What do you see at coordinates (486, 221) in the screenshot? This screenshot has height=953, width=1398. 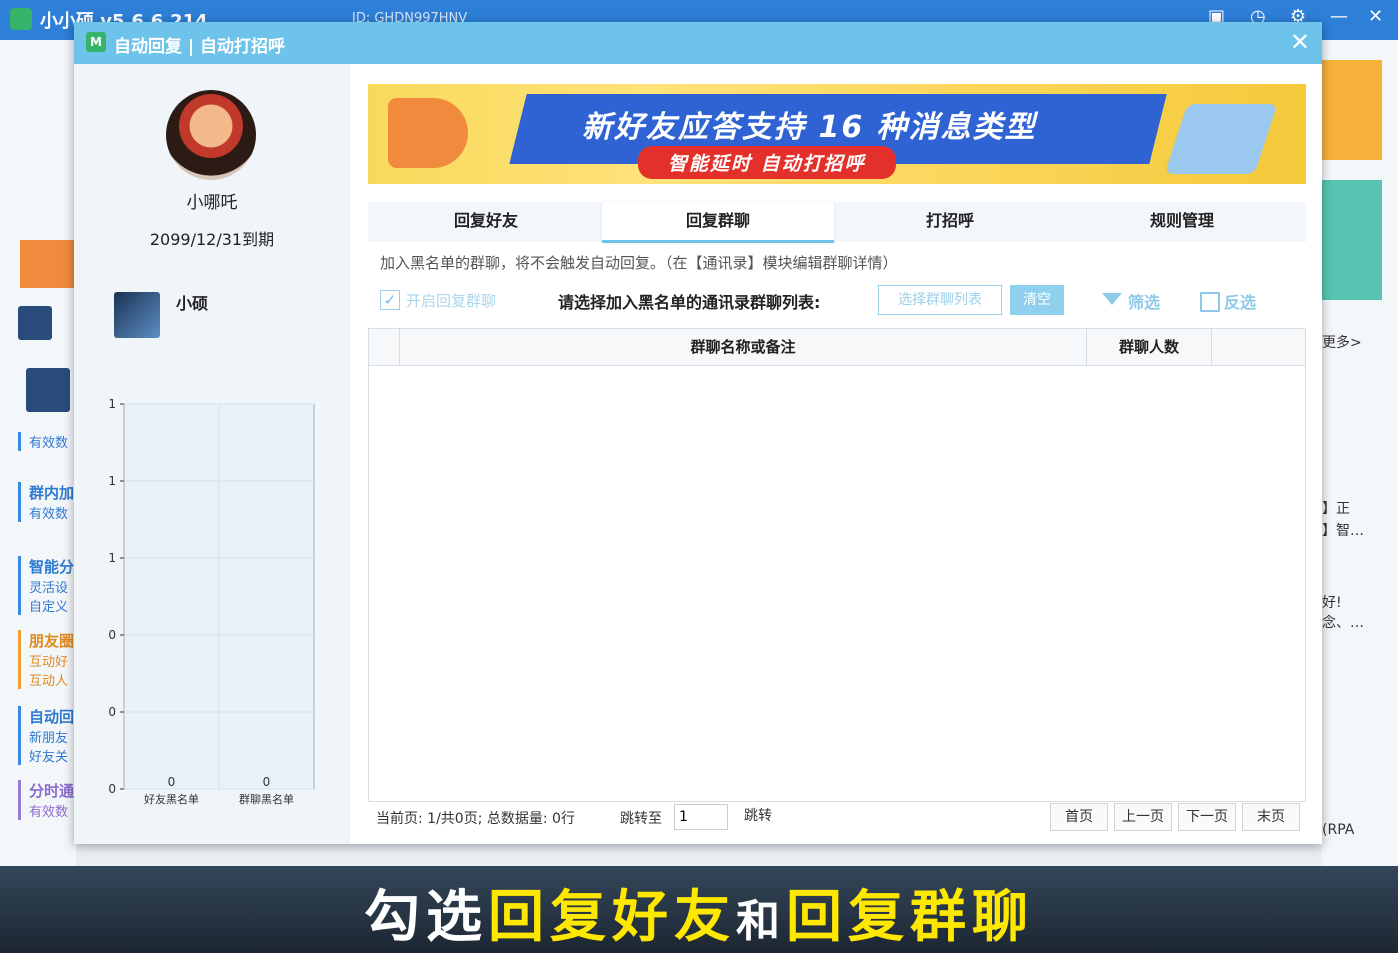 I see `tab-reply-friends: 回复好友` at bounding box center [486, 221].